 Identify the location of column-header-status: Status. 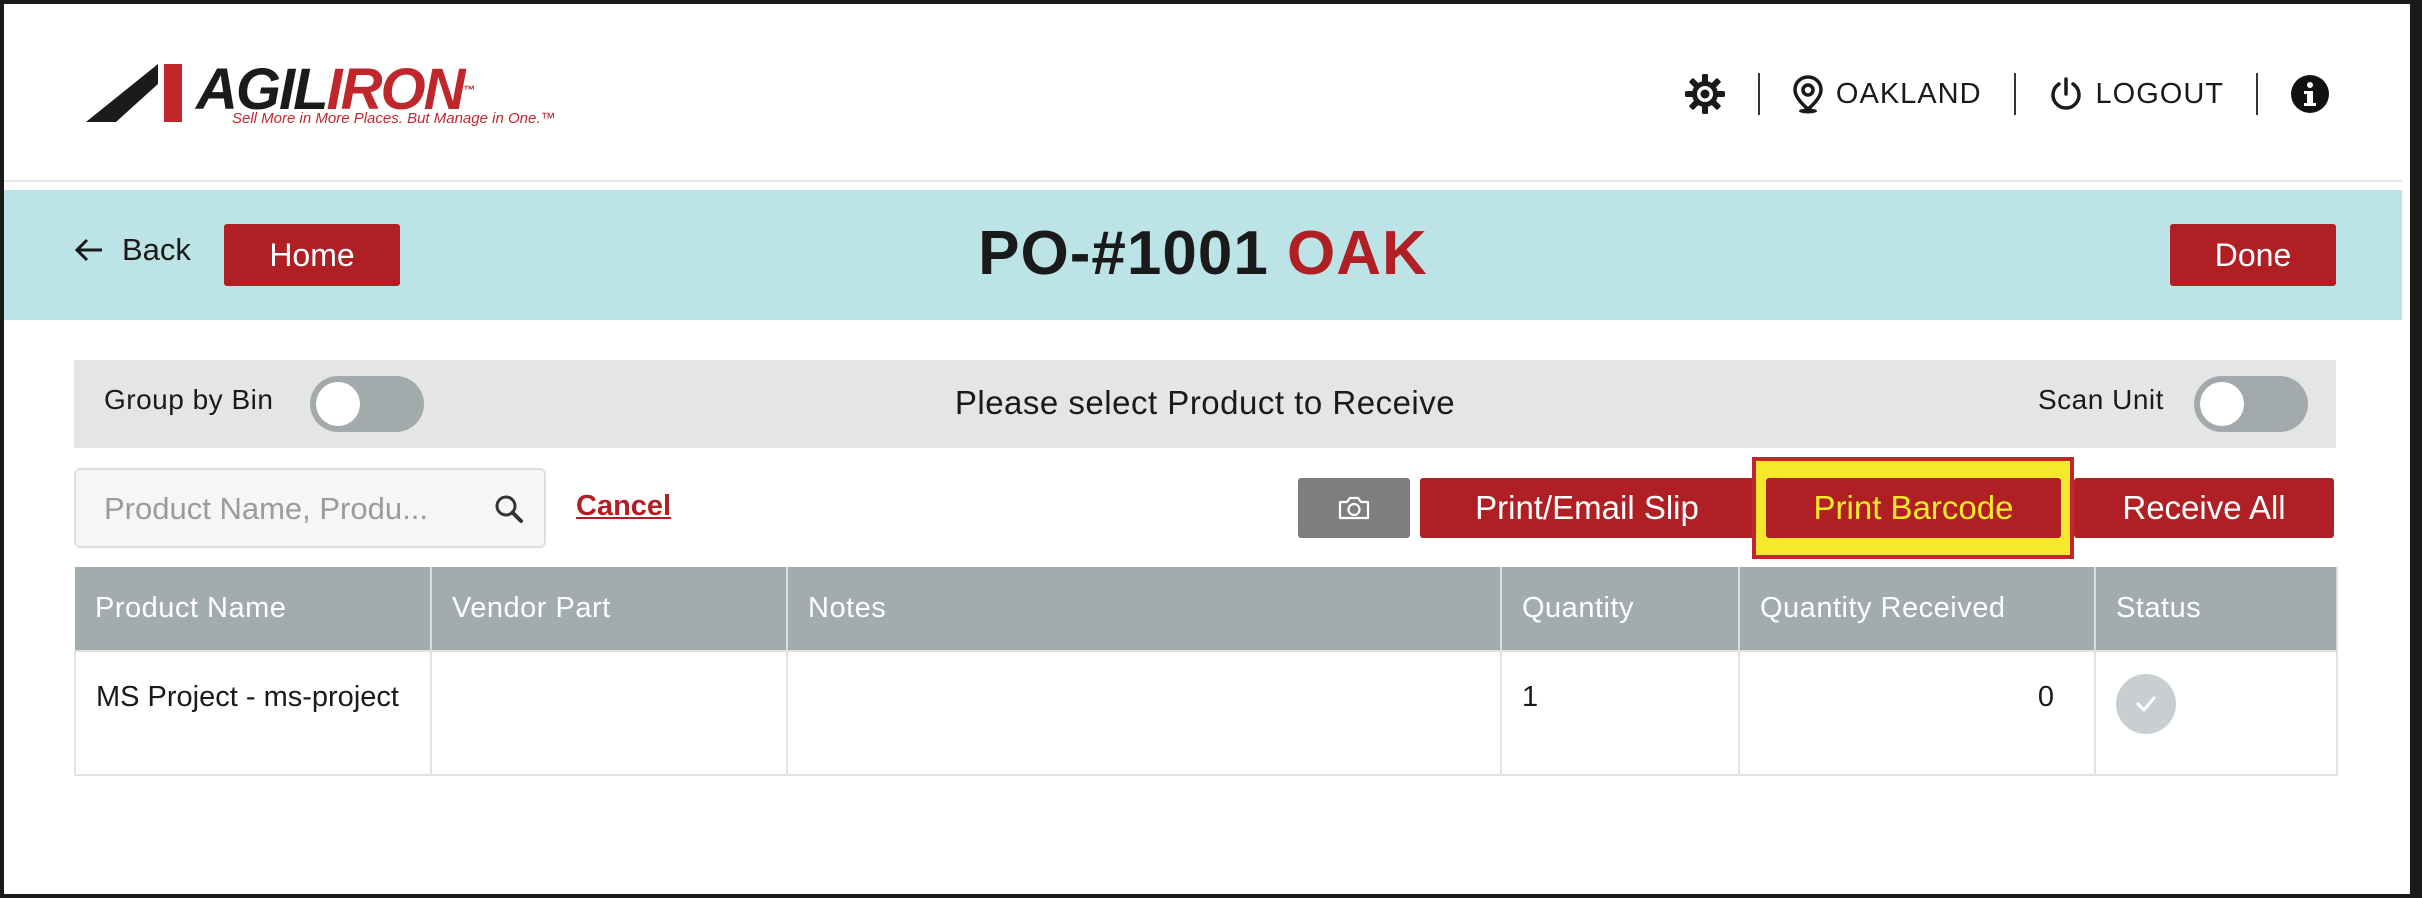
(2216, 609).